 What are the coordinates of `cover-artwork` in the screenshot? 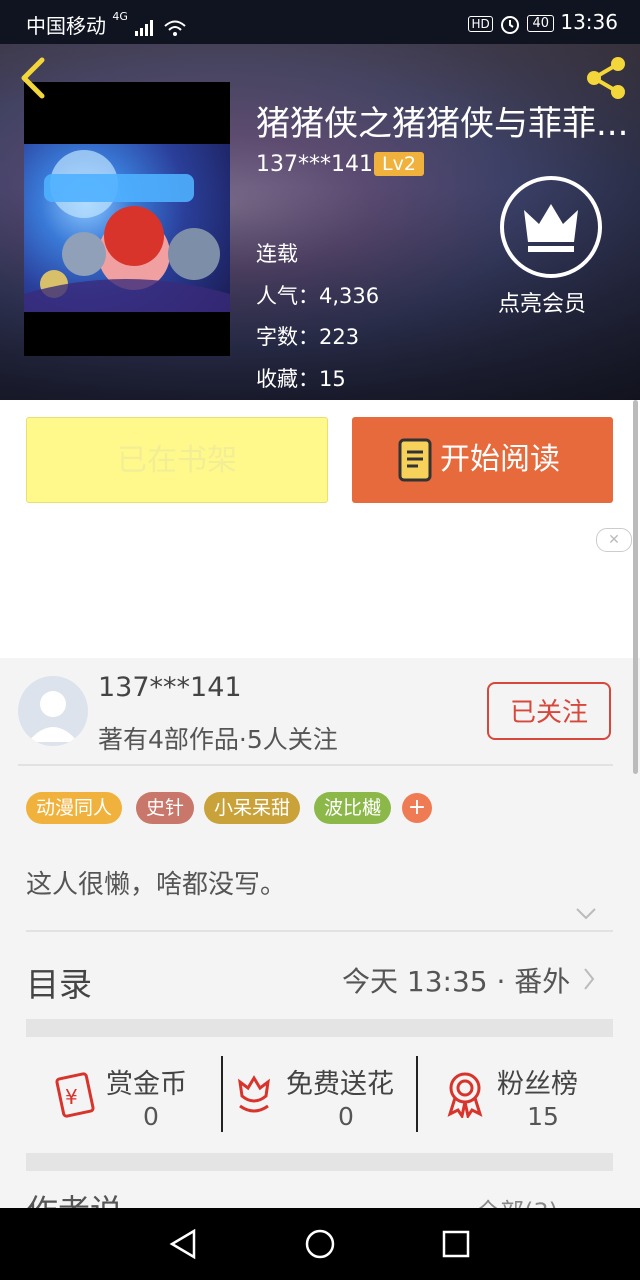 It's located at (127, 228).